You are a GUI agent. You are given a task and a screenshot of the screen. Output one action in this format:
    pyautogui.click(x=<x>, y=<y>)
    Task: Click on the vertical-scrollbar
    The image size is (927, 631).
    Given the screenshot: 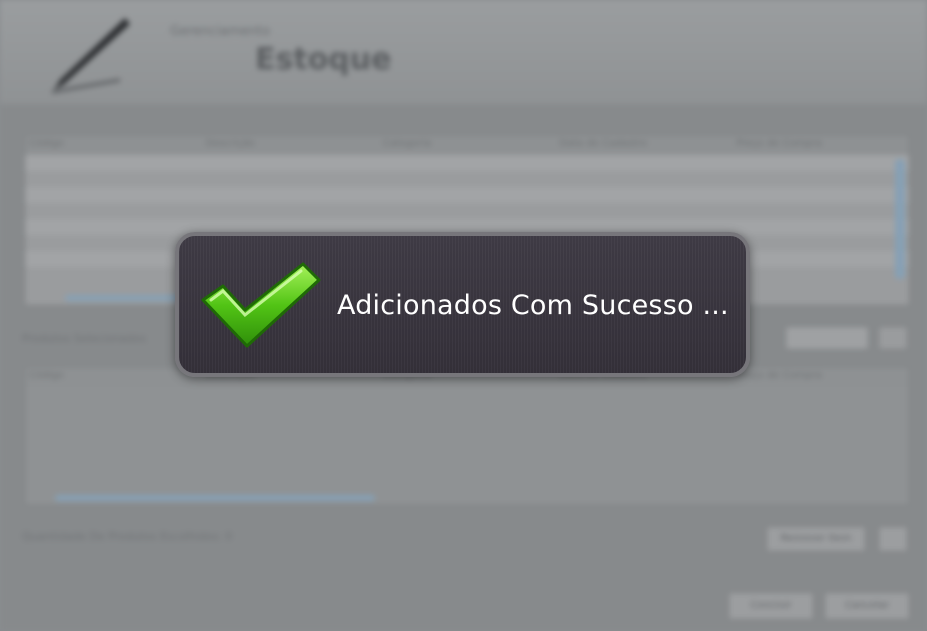 What is the action you would take?
    pyautogui.click(x=900, y=219)
    